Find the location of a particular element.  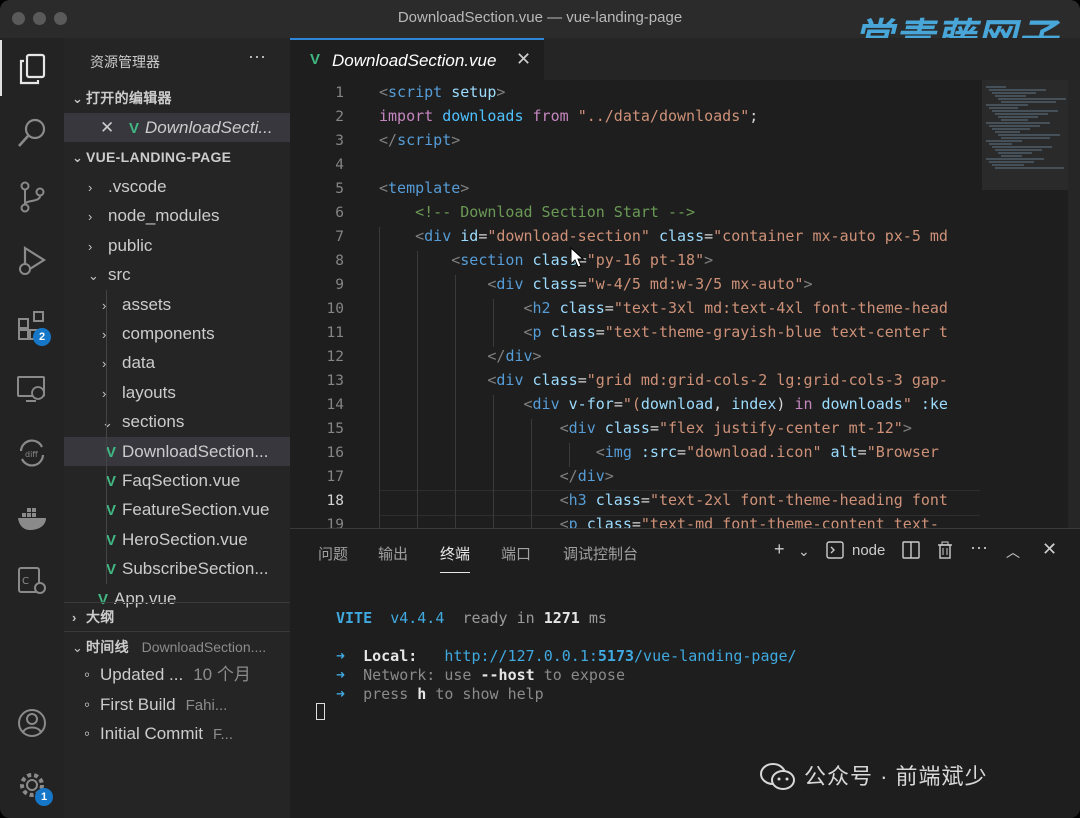

code-line: </script> is located at coordinates (419, 140).